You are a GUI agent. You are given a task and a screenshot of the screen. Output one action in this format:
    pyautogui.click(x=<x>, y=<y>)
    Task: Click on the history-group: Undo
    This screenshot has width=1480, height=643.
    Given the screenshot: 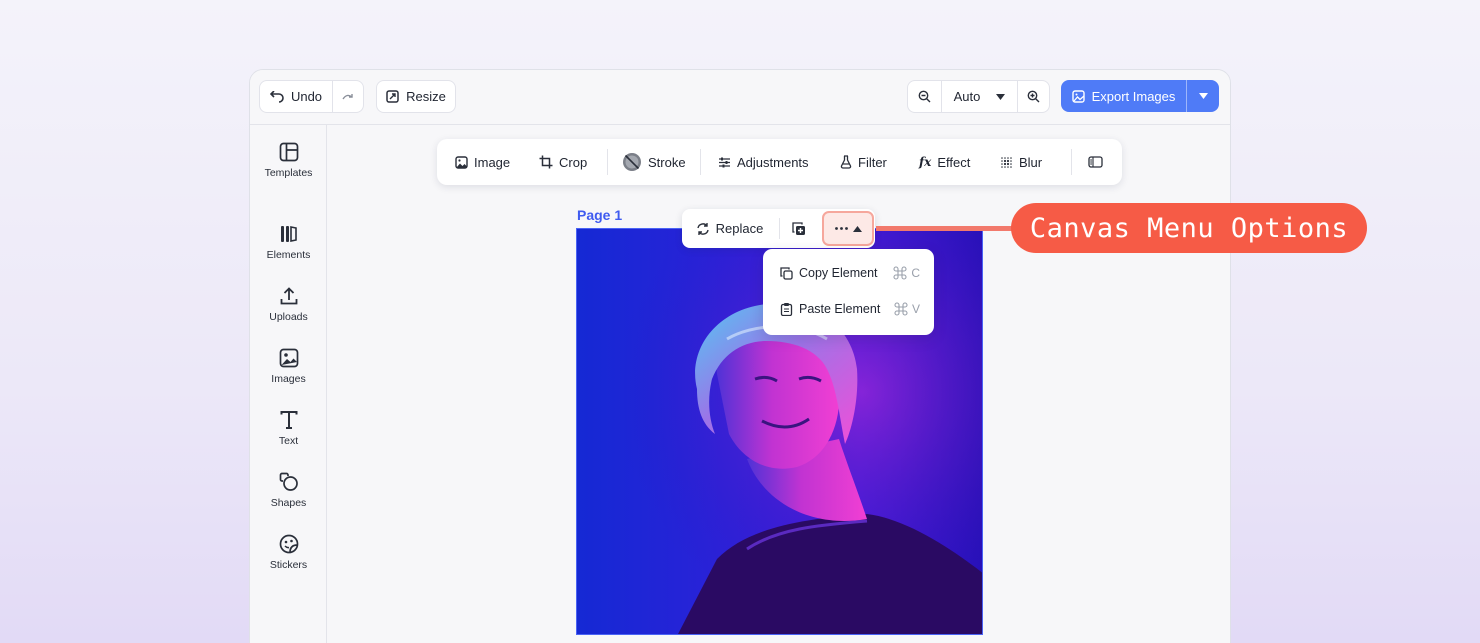 What is the action you would take?
    pyautogui.click(x=311, y=96)
    